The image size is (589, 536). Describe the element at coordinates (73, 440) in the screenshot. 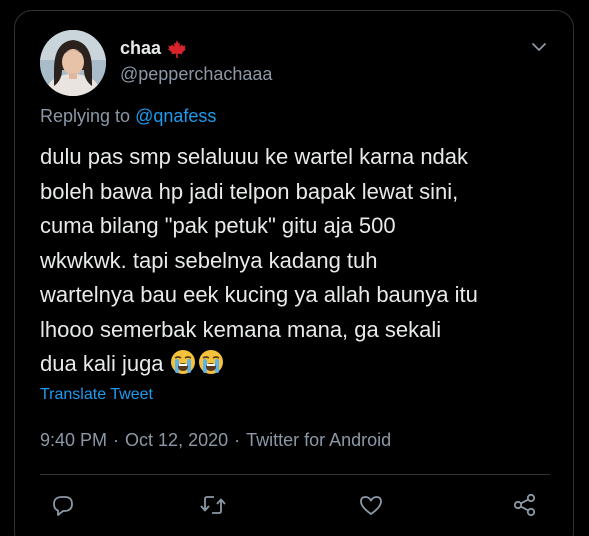

I see `tweet-time: 9:40 PM` at that location.